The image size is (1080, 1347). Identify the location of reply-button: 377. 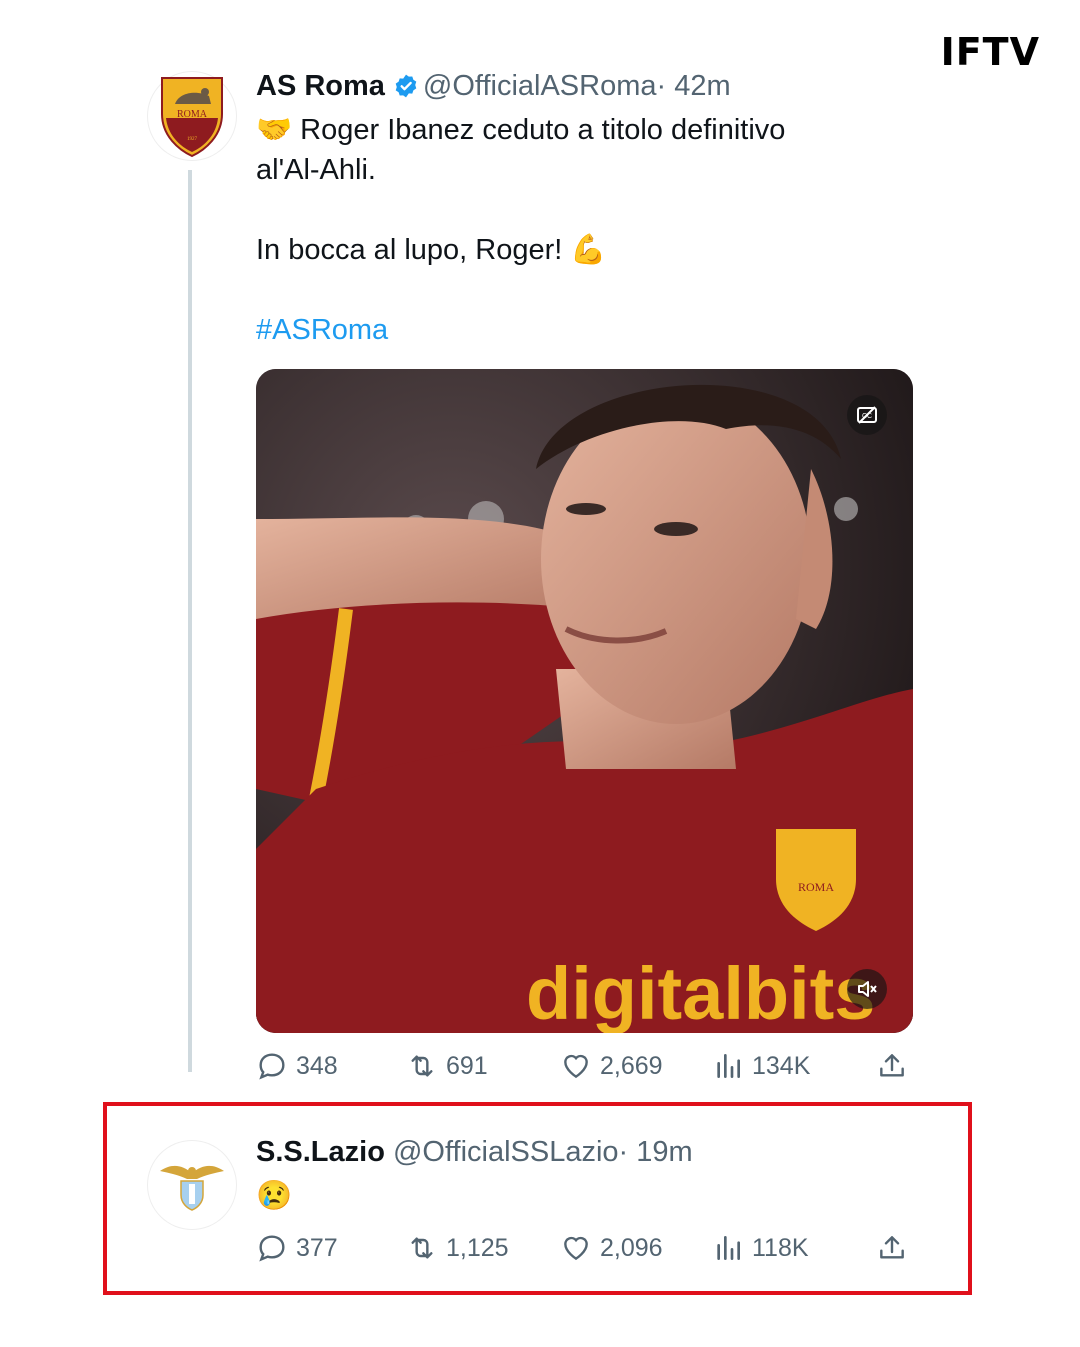
(297, 1248).